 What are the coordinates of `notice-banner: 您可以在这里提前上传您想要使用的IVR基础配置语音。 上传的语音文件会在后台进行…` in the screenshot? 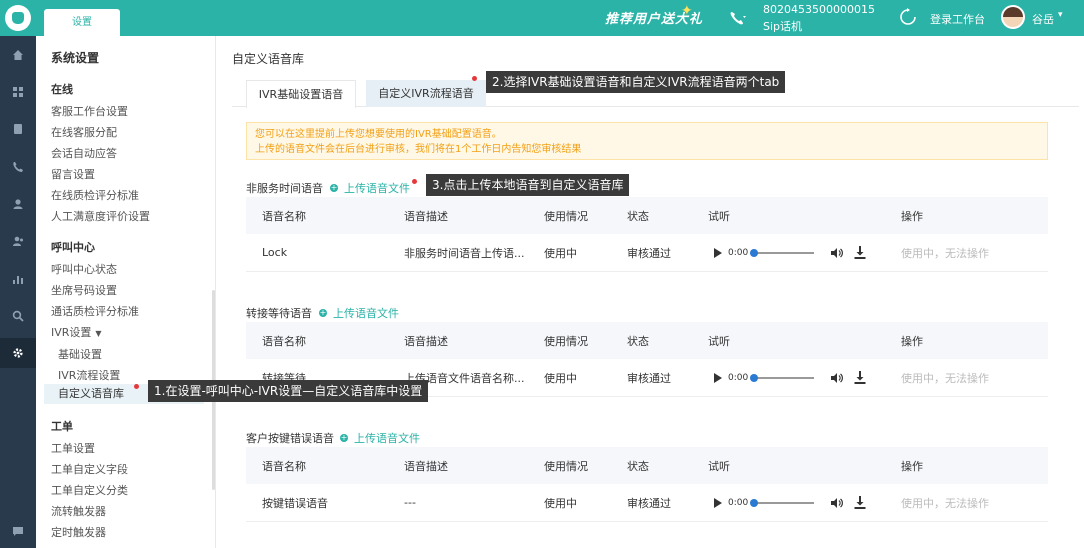 It's located at (647, 141).